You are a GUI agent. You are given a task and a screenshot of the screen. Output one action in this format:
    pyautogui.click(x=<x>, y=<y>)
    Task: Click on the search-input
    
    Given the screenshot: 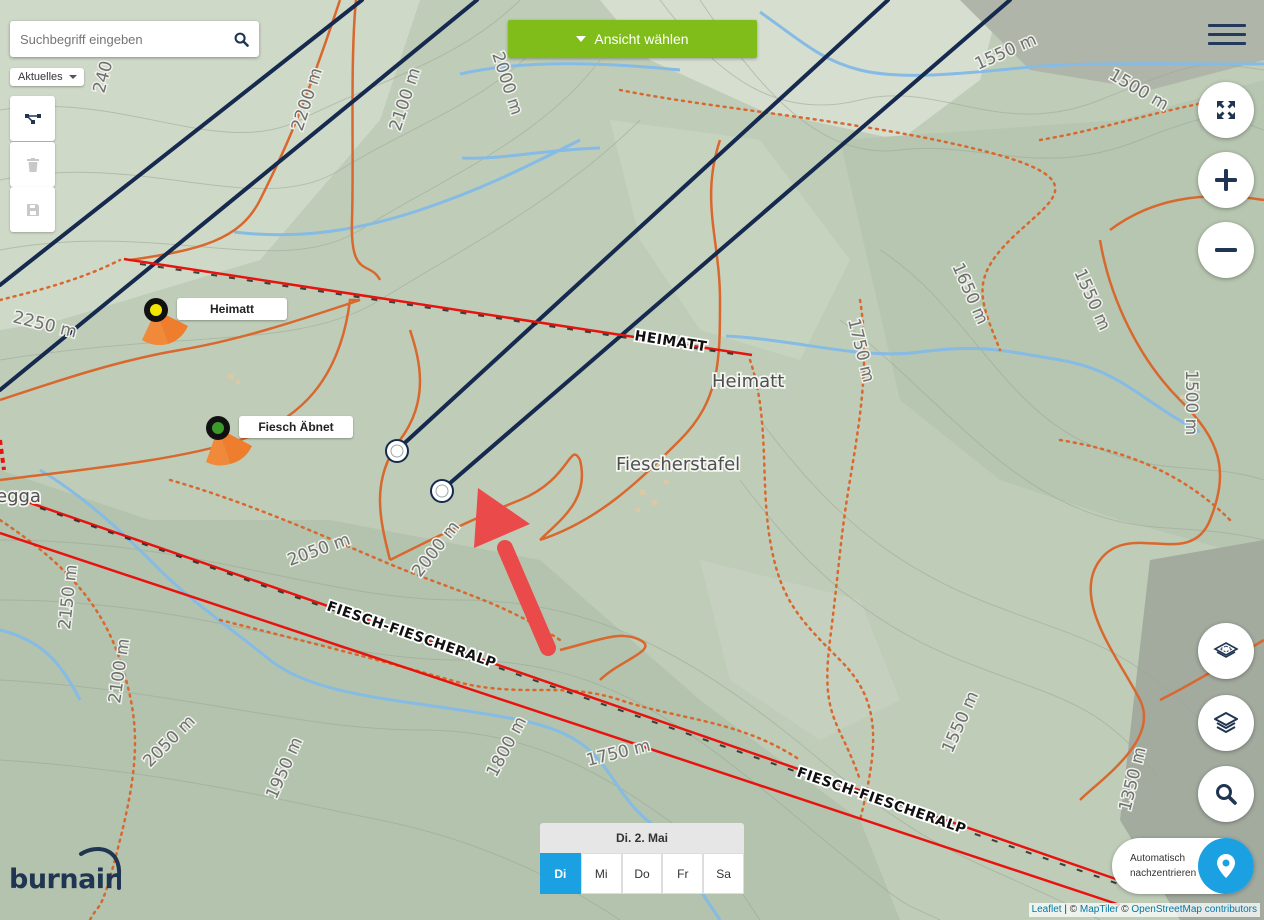 What is the action you would take?
    pyautogui.click(x=116, y=39)
    